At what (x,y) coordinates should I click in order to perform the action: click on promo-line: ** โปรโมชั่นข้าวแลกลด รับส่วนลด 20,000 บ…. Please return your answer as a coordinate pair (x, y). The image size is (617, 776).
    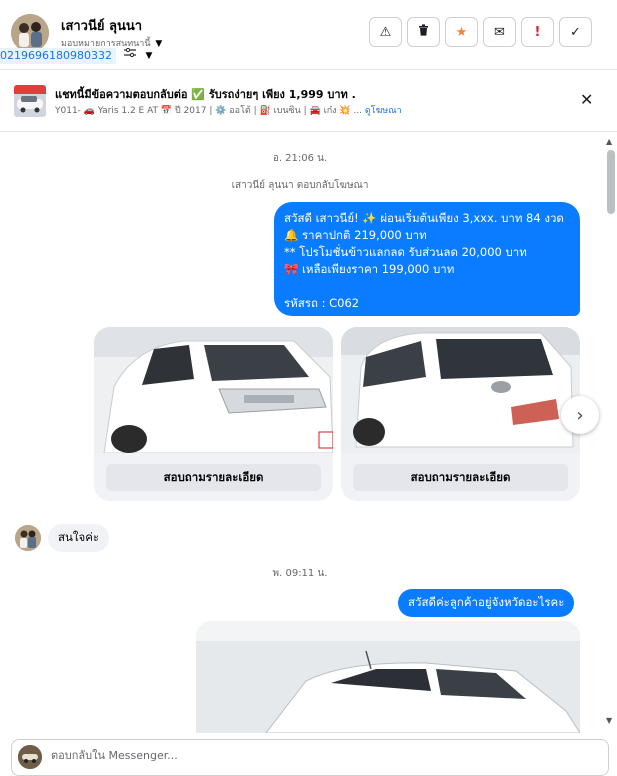
    Looking at the image, I should click on (405, 252).